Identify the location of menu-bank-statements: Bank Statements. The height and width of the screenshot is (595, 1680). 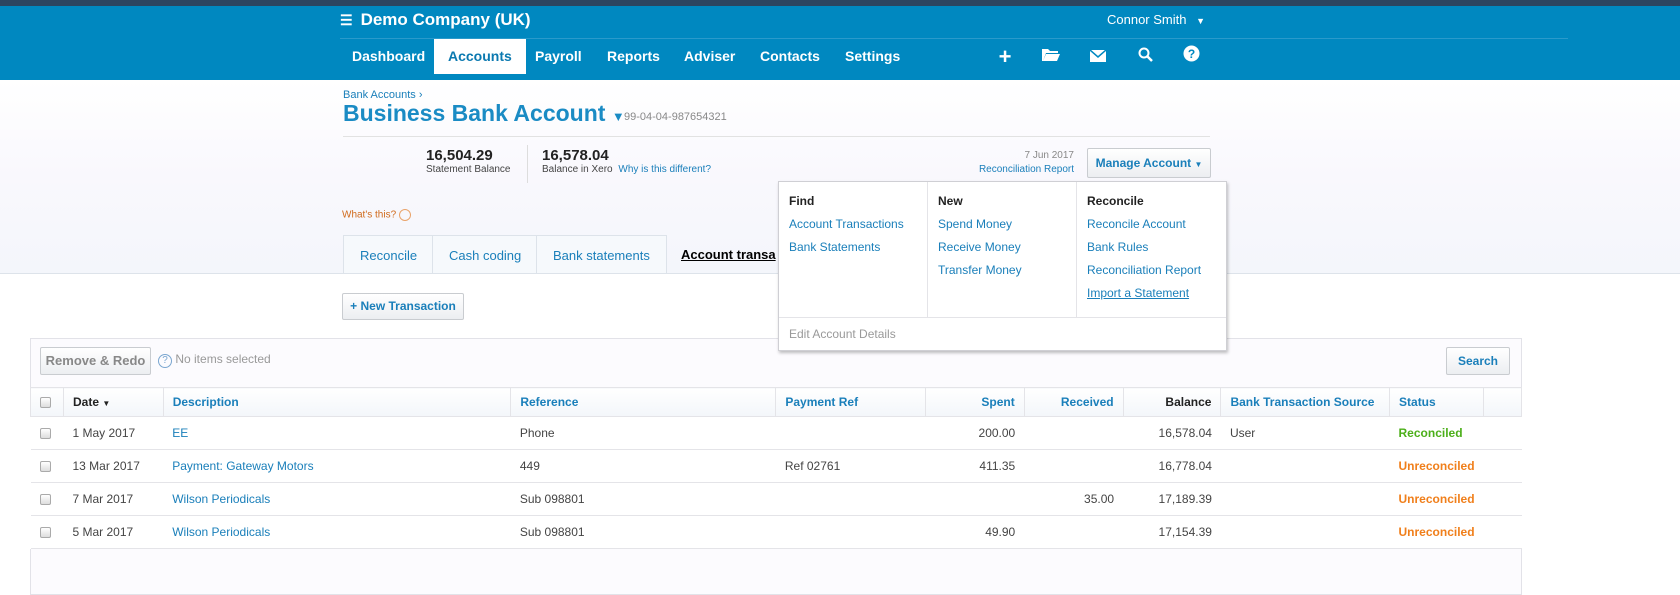
(853, 247).